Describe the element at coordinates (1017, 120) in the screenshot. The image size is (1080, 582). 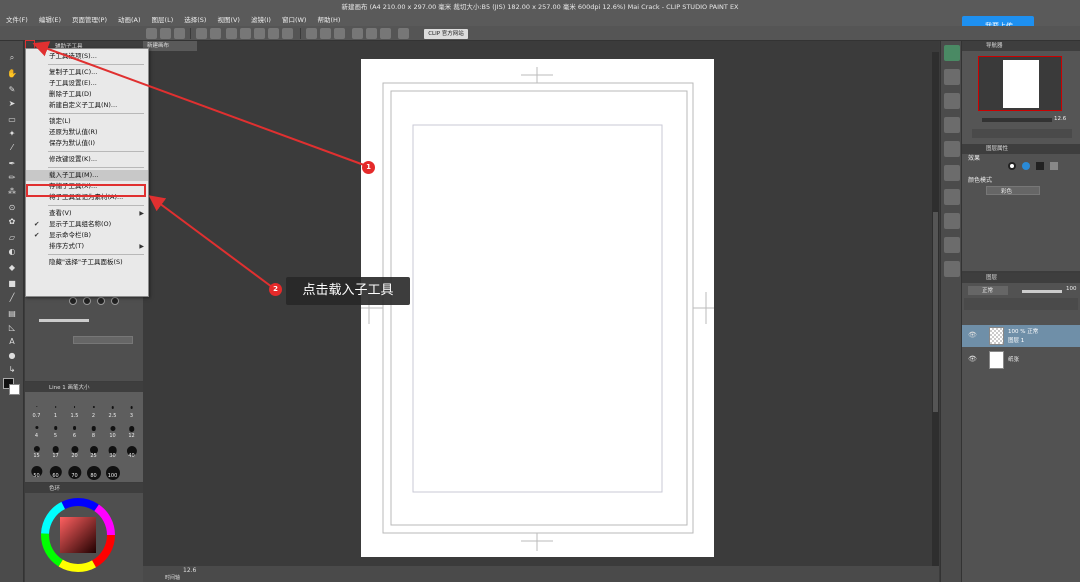
I see `nav-zoom-slider` at that location.